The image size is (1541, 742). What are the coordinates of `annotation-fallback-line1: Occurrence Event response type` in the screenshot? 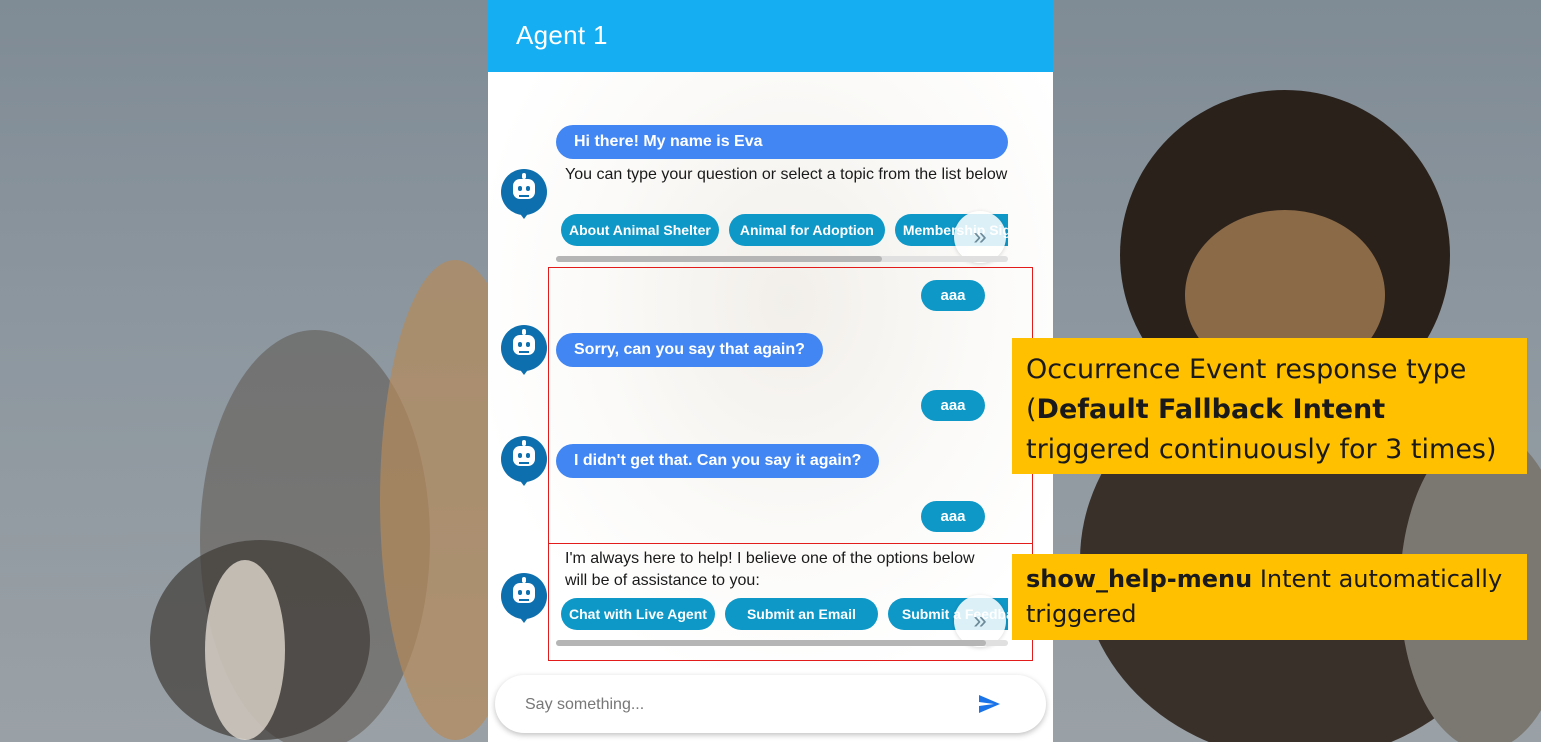 It's located at (1246, 369).